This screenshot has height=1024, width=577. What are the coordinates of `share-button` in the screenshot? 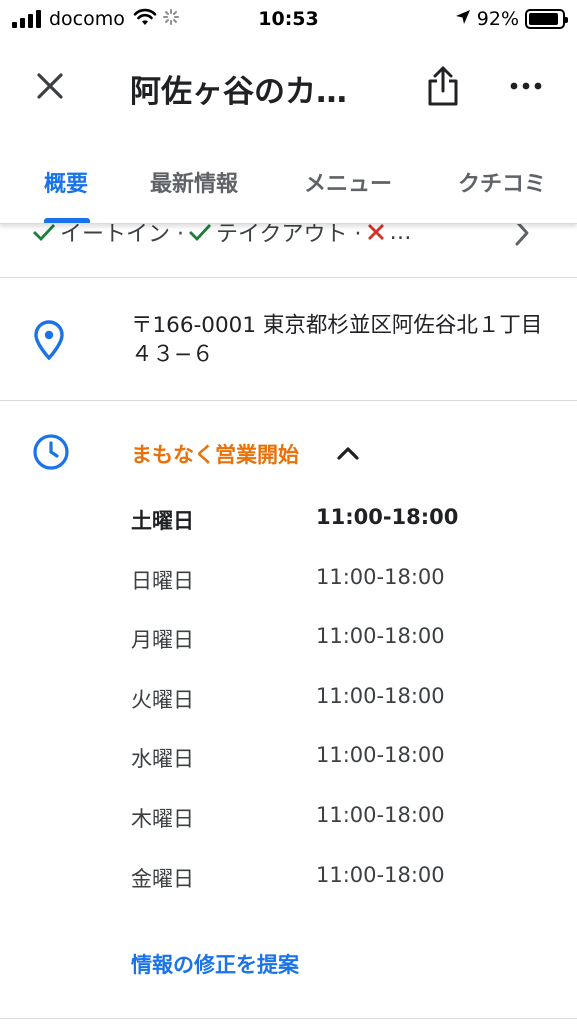 It's located at (443, 86).